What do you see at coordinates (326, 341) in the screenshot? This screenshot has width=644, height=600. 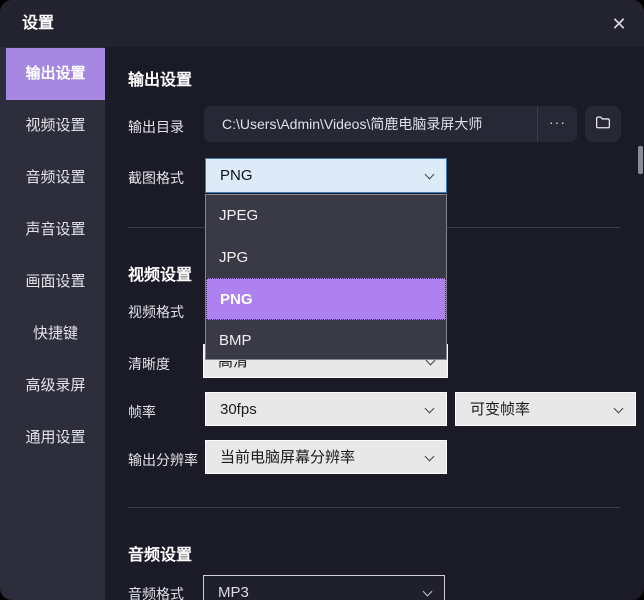 I see `dropdown-option-bmp: BMP` at bounding box center [326, 341].